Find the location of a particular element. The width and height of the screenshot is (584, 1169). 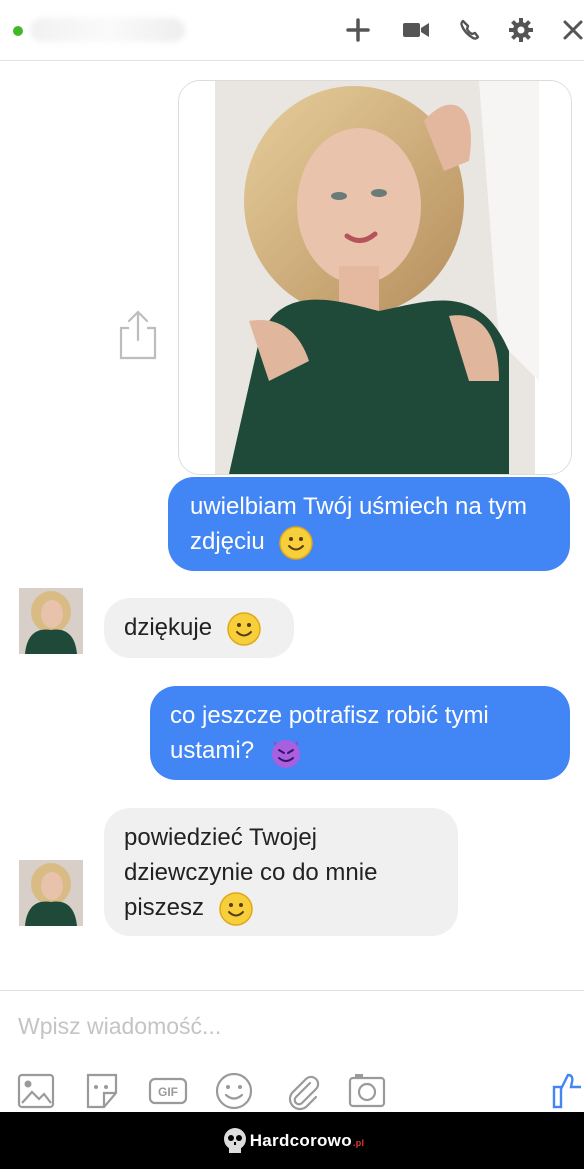

gear-icon is located at coordinates (521, 30).